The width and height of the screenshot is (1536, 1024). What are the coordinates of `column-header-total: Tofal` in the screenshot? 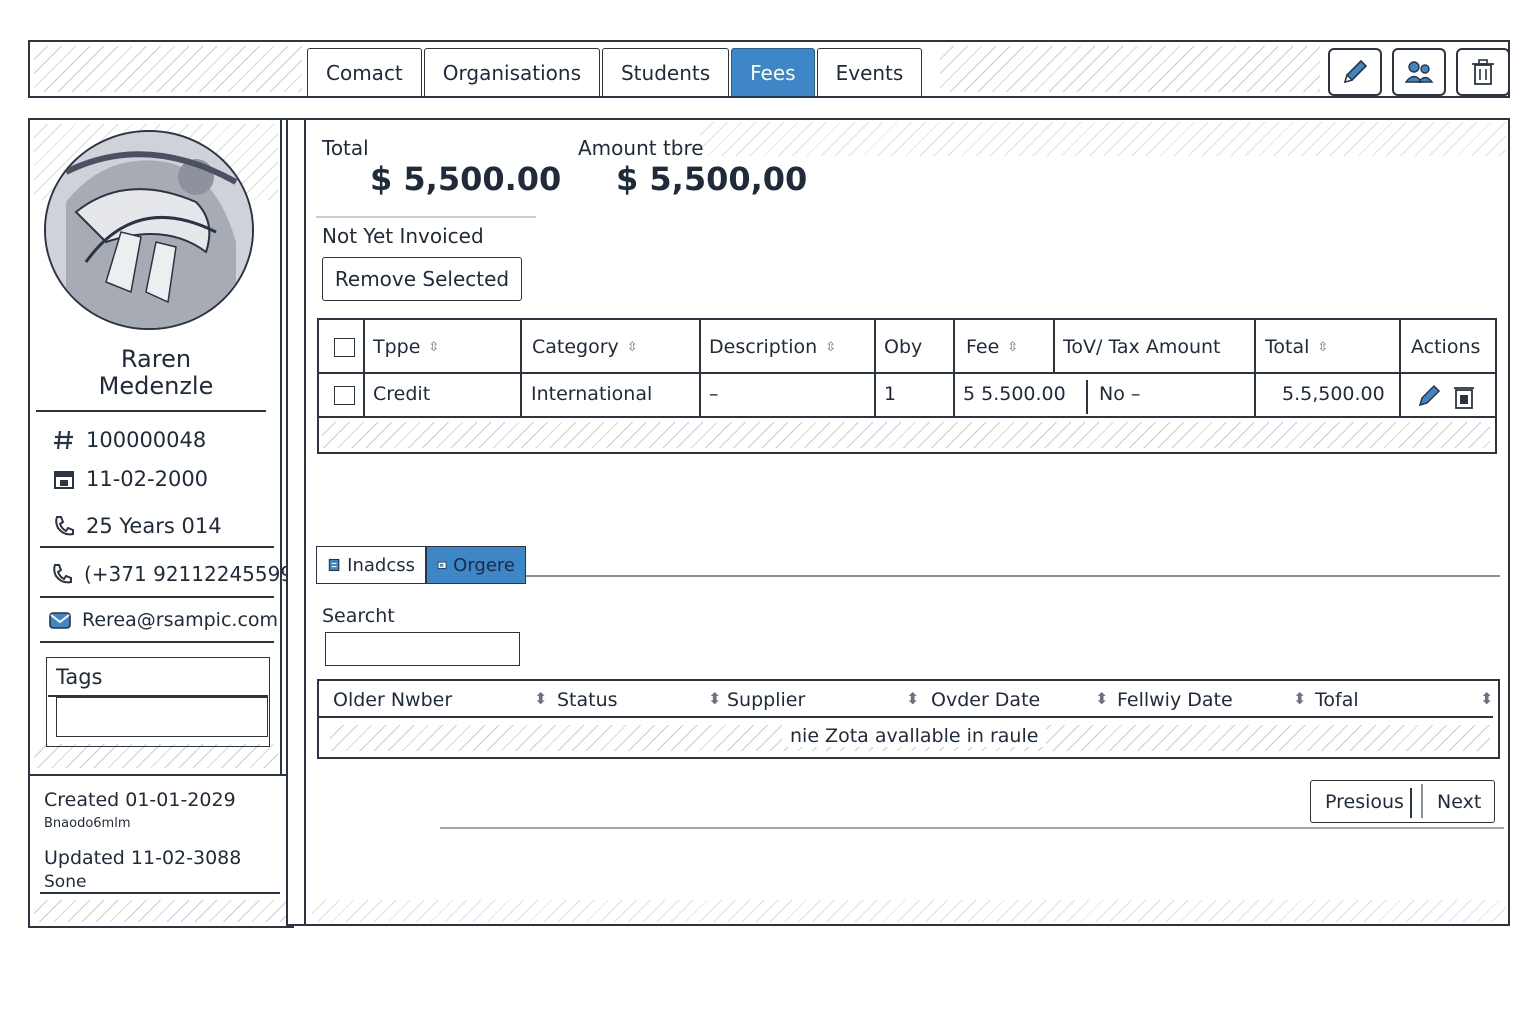 It's located at (1337, 700).